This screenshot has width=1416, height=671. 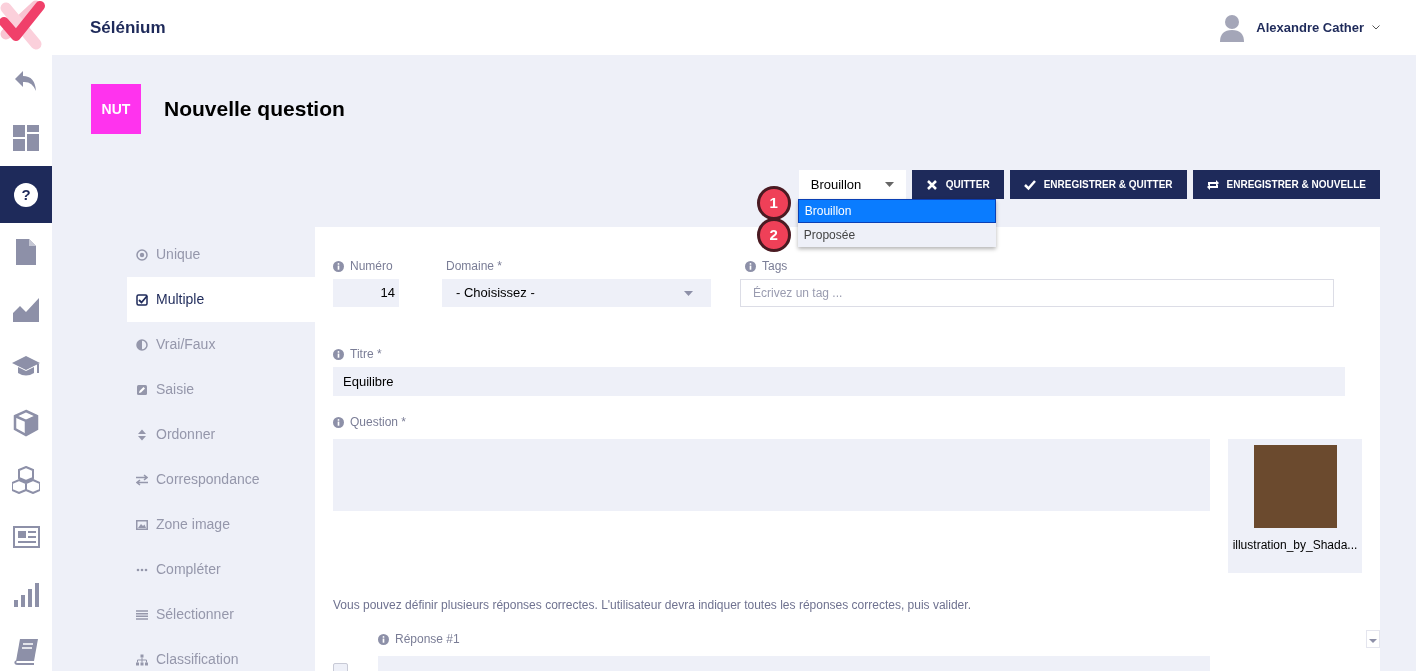 What do you see at coordinates (26, 650) in the screenshot?
I see `book-icon` at bounding box center [26, 650].